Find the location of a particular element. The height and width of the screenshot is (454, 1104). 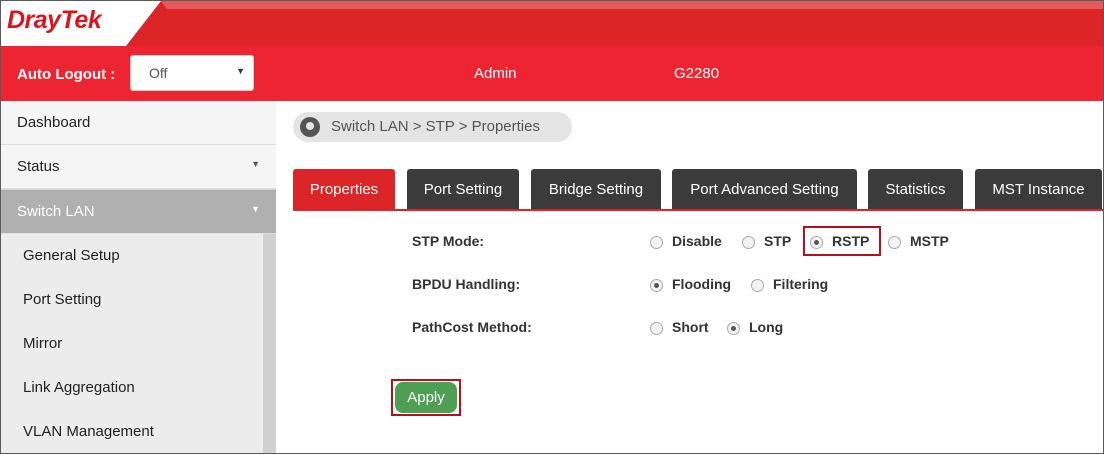

tab-label: Port Advanced Setting is located at coordinates (764, 189).